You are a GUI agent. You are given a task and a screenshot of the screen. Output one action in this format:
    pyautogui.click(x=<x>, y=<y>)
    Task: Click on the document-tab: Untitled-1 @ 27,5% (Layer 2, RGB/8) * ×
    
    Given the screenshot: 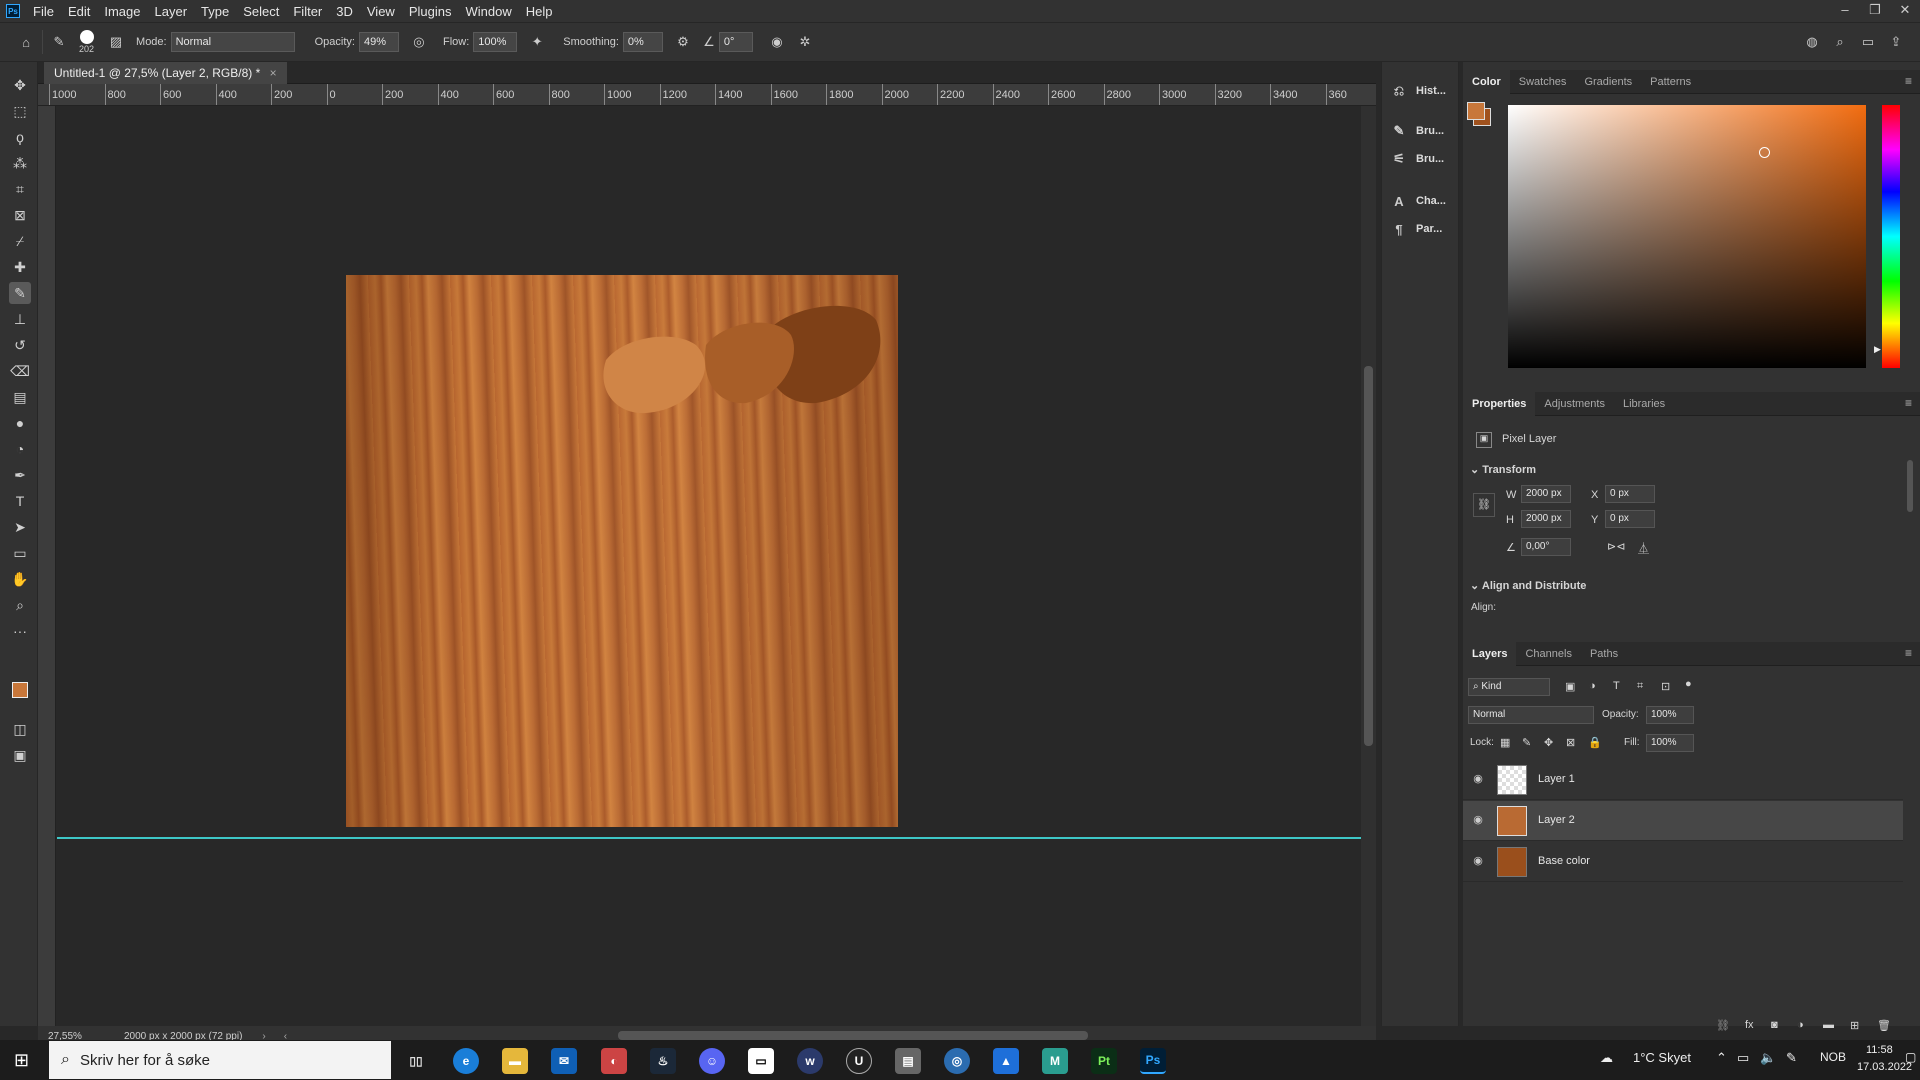 What is the action you would take?
    pyautogui.click(x=165, y=73)
    